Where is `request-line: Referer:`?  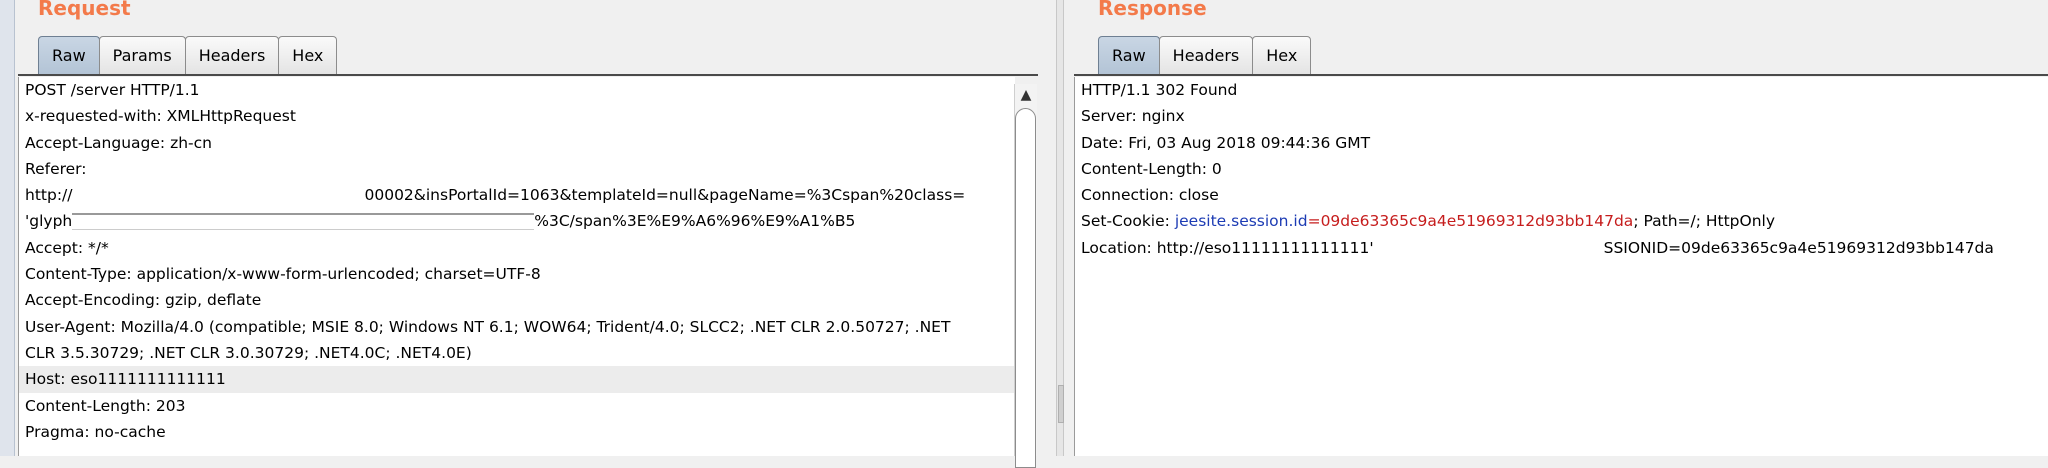
request-line: Referer: is located at coordinates (56, 168).